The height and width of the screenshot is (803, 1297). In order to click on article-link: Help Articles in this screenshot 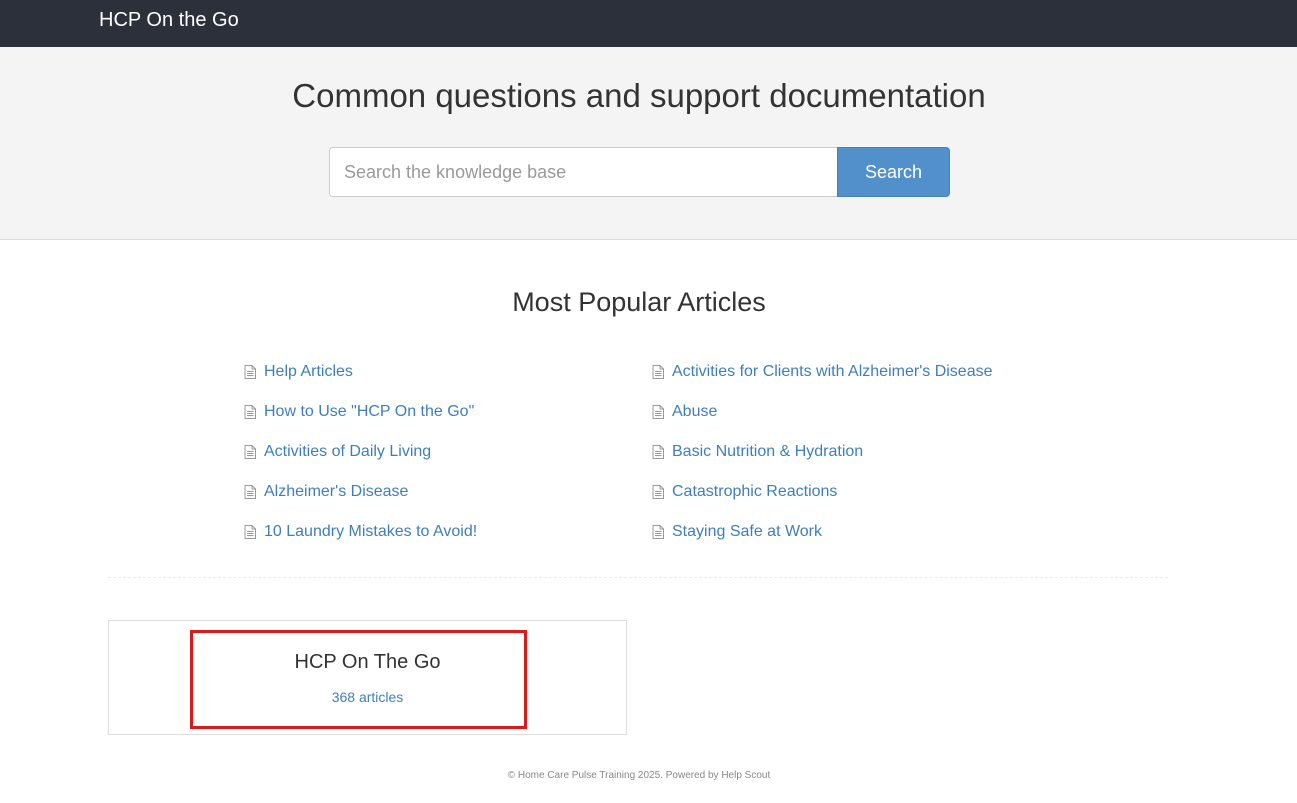, I will do `click(308, 372)`.